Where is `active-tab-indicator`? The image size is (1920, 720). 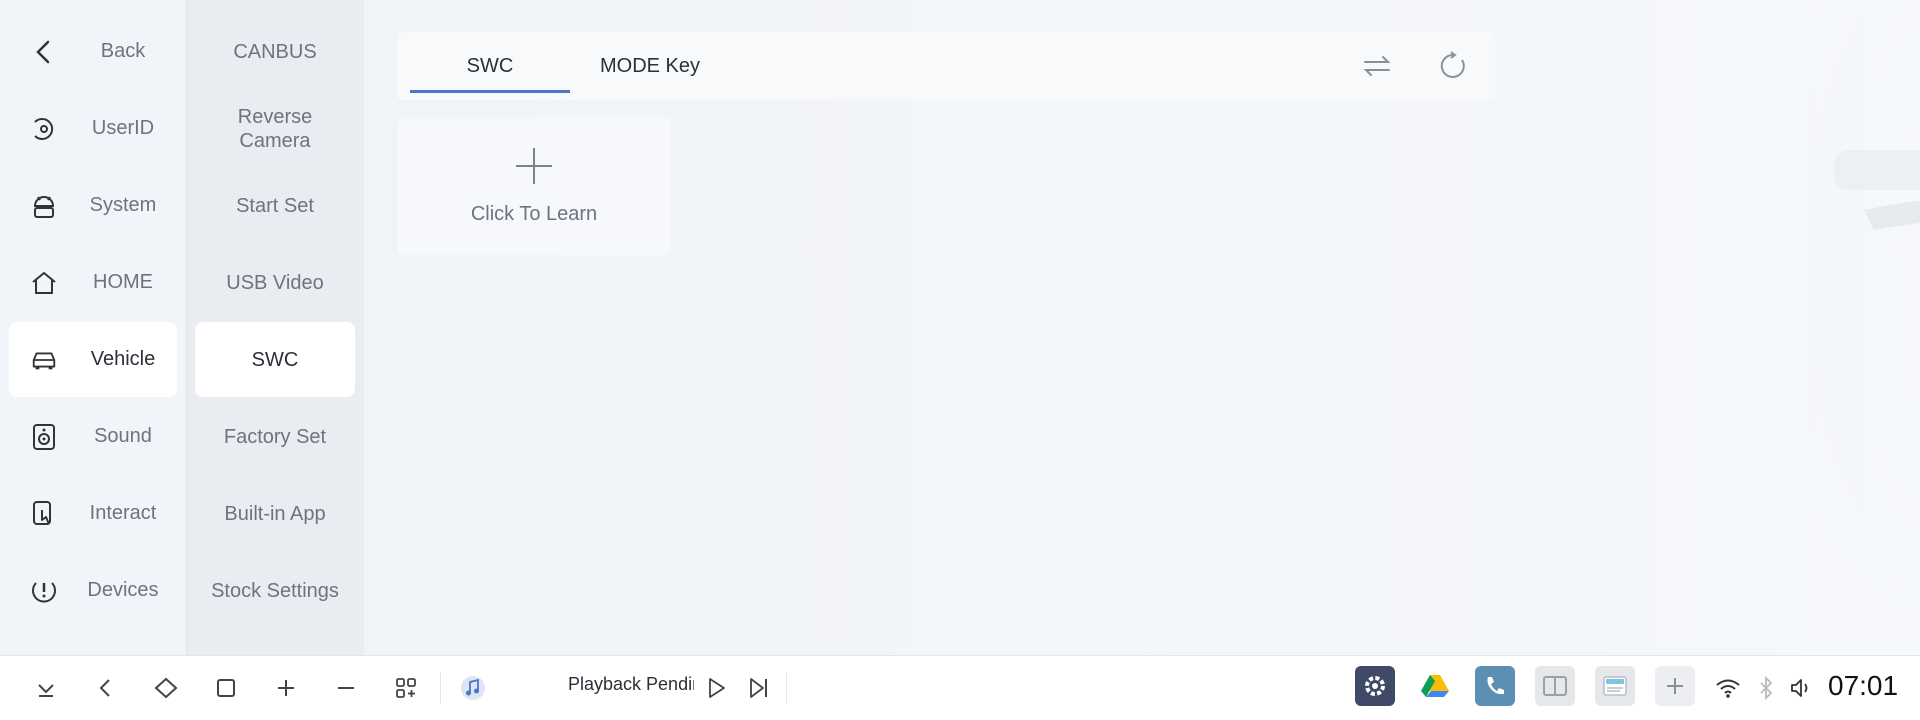
active-tab-indicator is located at coordinates (490, 91).